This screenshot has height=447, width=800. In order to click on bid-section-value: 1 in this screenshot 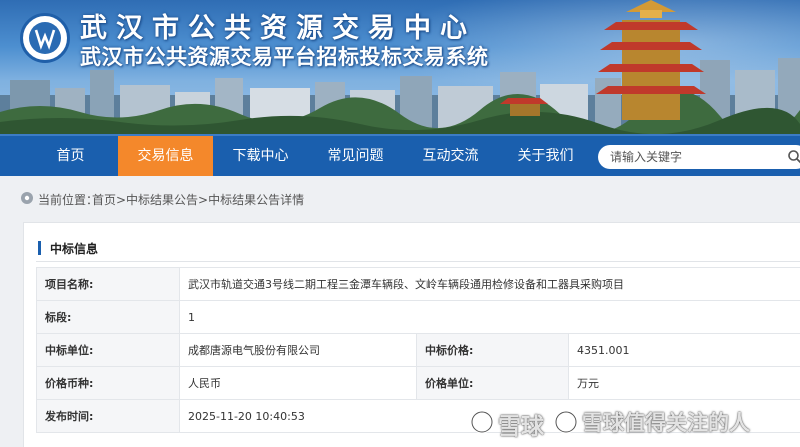, I will do `click(489, 317)`.